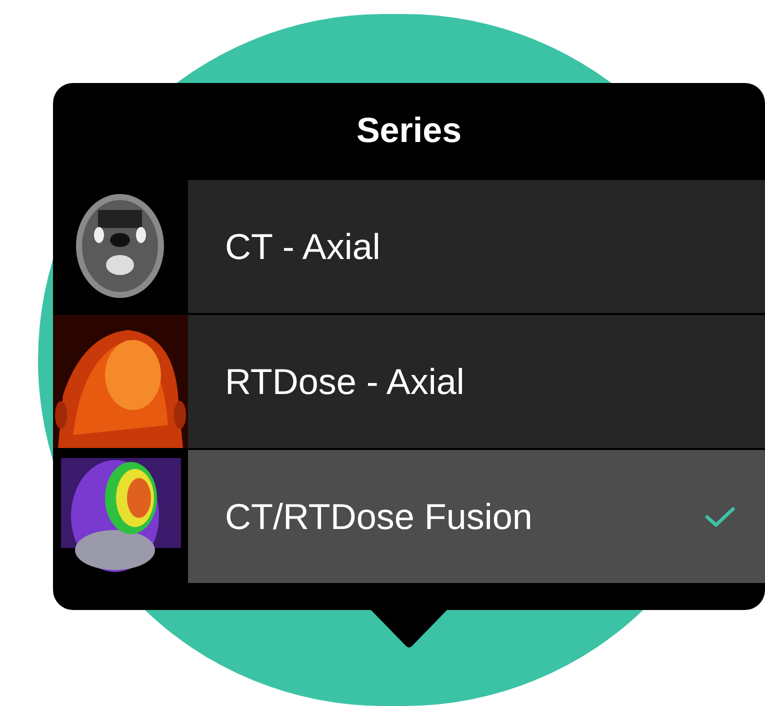 The height and width of the screenshot is (706, 765). I want to click on check-icon, so click(720, 517).